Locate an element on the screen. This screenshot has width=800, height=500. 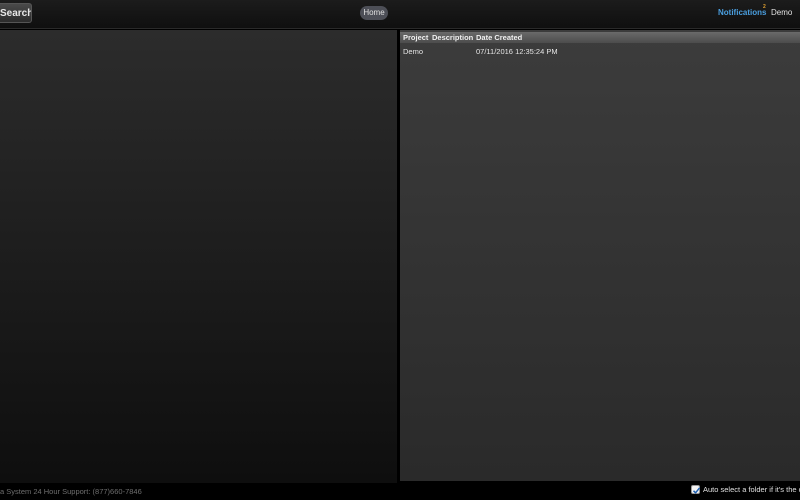
column-header-project: Project is located at coordinates (415, 37).